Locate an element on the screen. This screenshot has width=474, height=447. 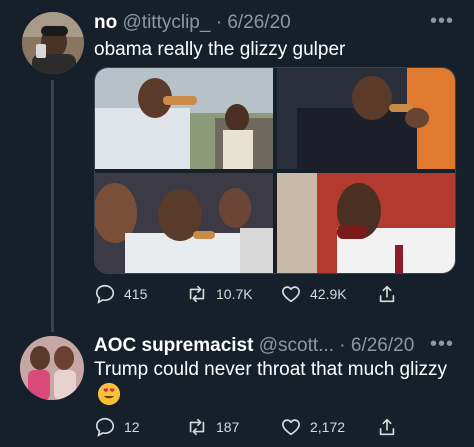
display-name: no is located at coordinates (105, 22).